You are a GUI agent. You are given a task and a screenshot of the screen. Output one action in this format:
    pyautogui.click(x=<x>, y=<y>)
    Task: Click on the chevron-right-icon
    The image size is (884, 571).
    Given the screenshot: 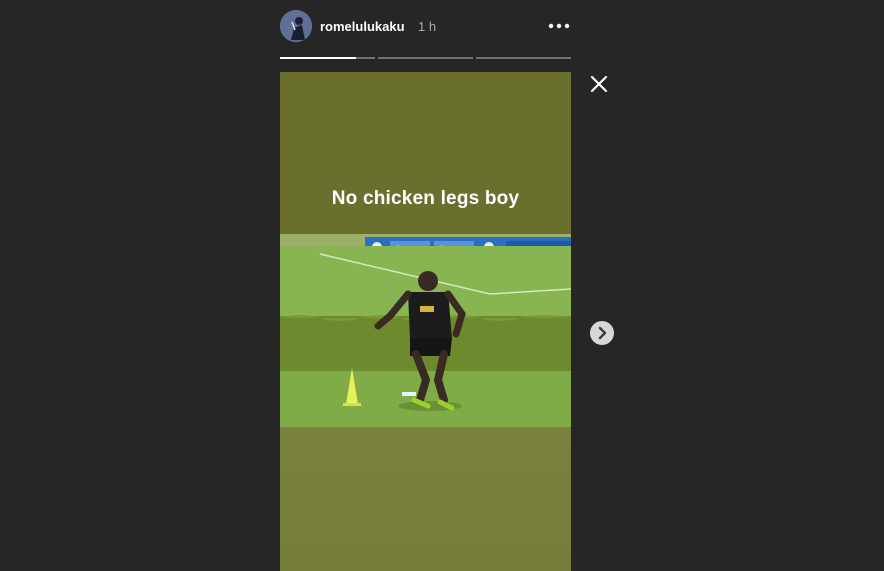 What is the action you would take?
    pyautogui.click(x=602, y=333)
    